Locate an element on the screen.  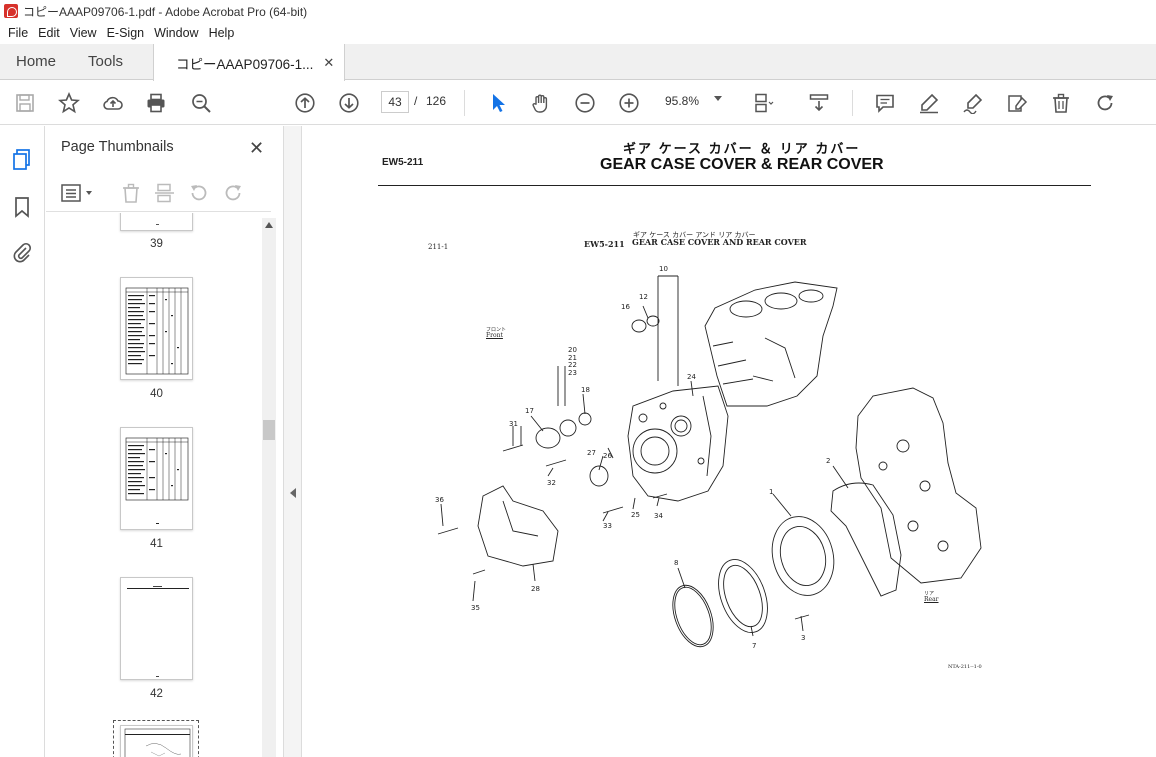
callout-number: 3 is located at coordinates (803, 638).